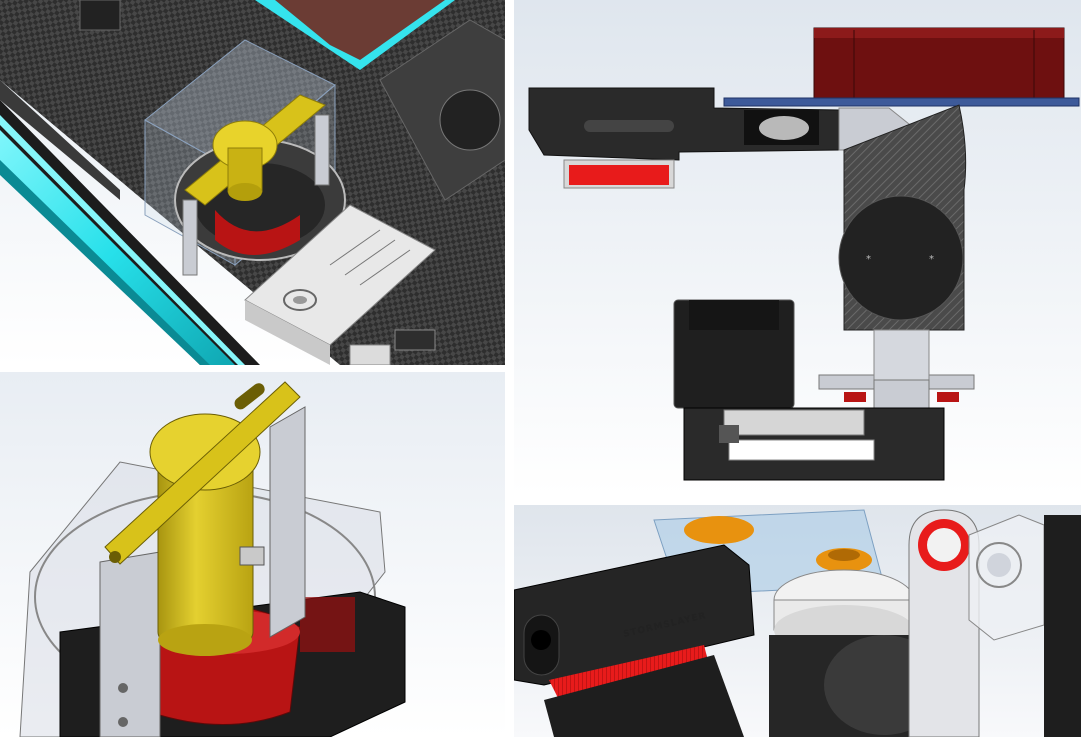 This screenshot has width=1081, height=737. What do you see at coordinates (901, 102) in the screenshot?
I see `blue-top-plate` at bounding box center [901, 102].